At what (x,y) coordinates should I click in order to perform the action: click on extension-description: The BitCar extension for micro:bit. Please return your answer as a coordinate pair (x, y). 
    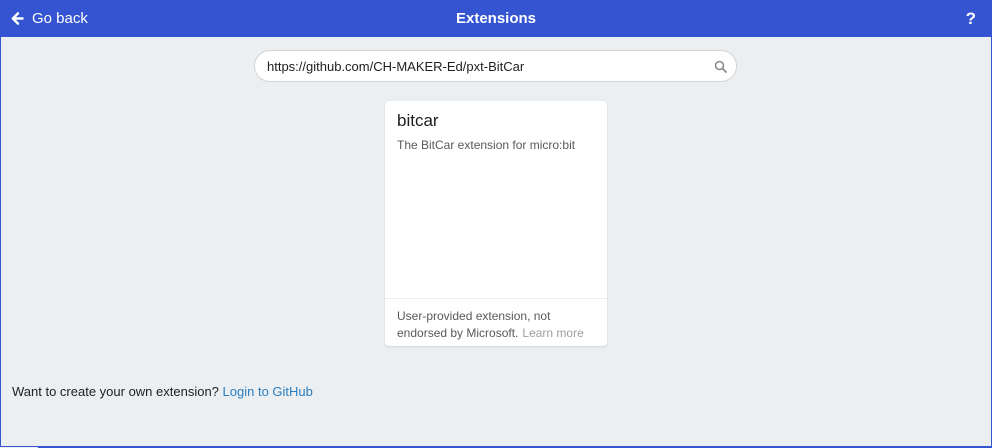
    Looking at the image, I should click on (486, 145).